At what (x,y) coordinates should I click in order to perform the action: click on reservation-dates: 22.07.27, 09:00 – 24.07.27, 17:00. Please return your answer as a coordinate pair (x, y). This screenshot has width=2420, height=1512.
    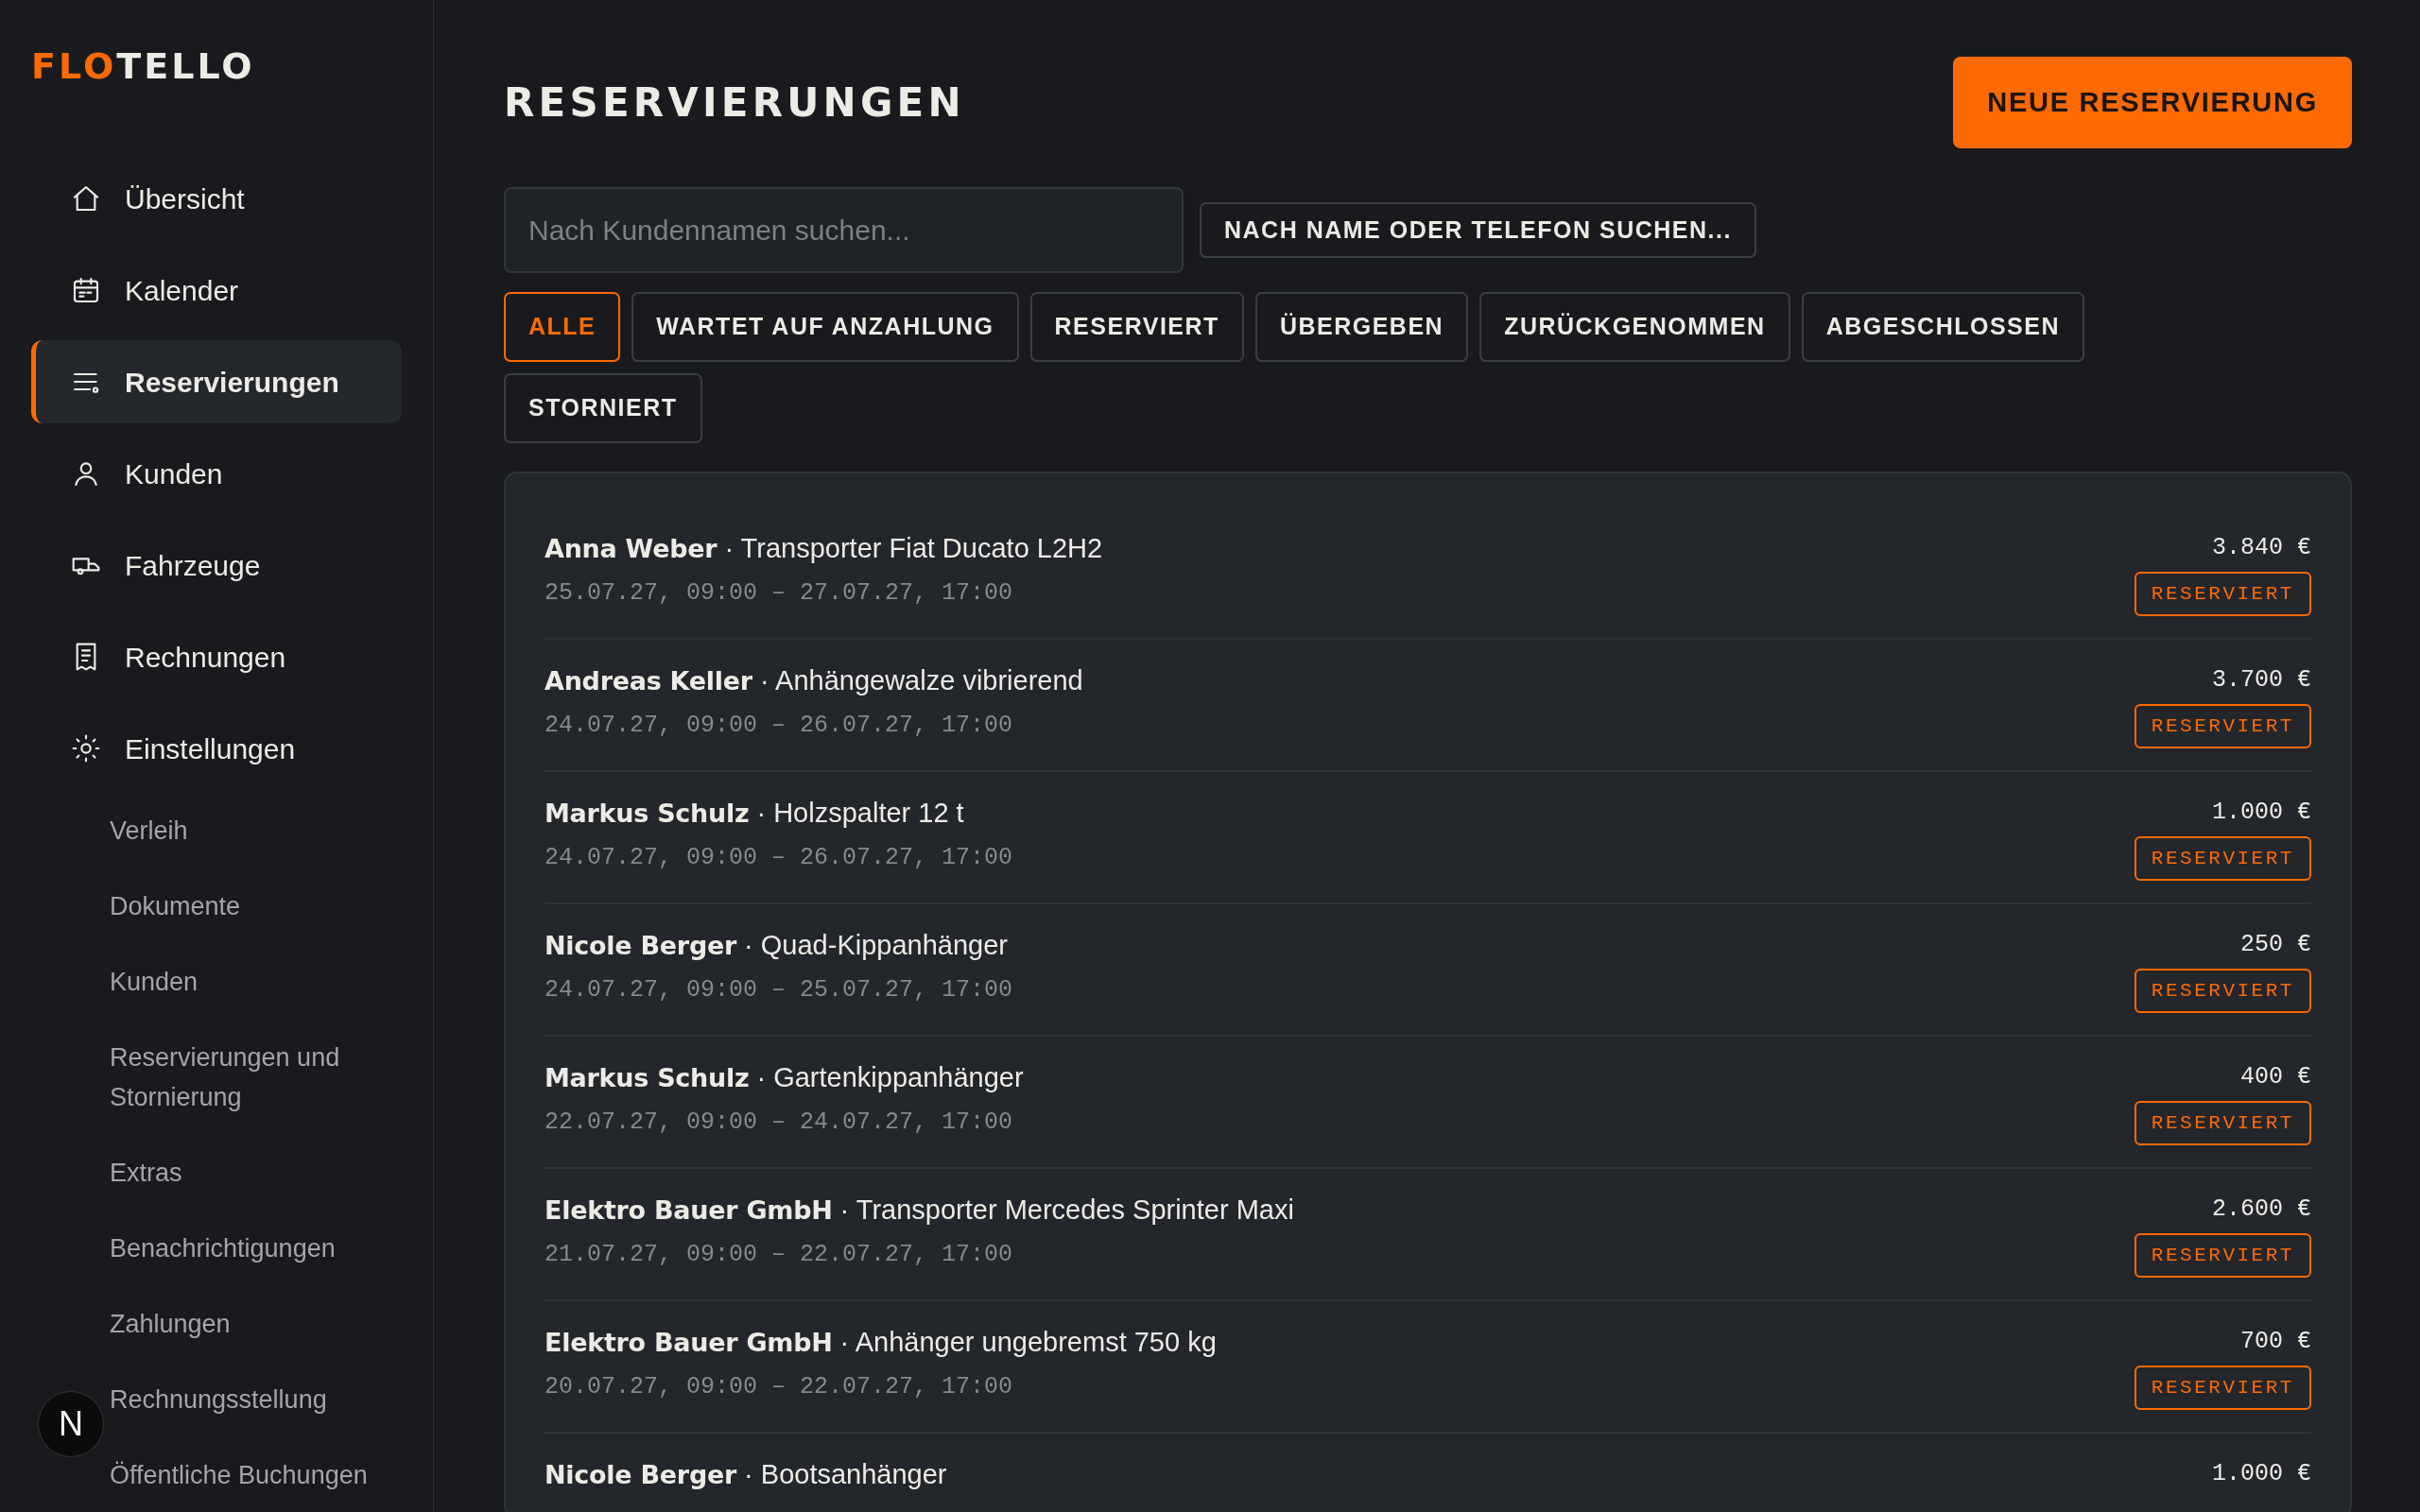
    Looking at the image, I should click on (779, 1123).